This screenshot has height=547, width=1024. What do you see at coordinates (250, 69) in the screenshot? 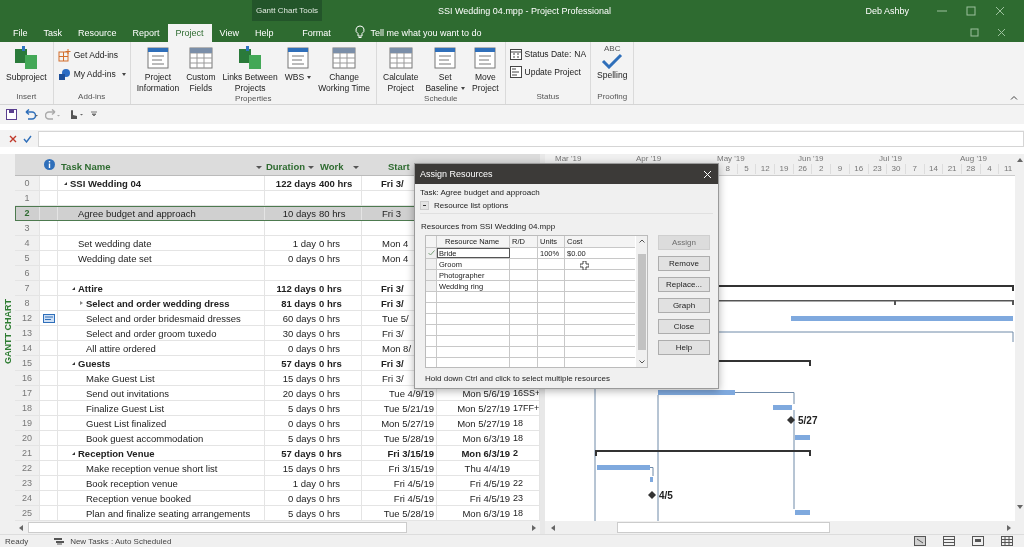
I see `ribbon-button: Links Between Projects` at bounding box center [250, 69].